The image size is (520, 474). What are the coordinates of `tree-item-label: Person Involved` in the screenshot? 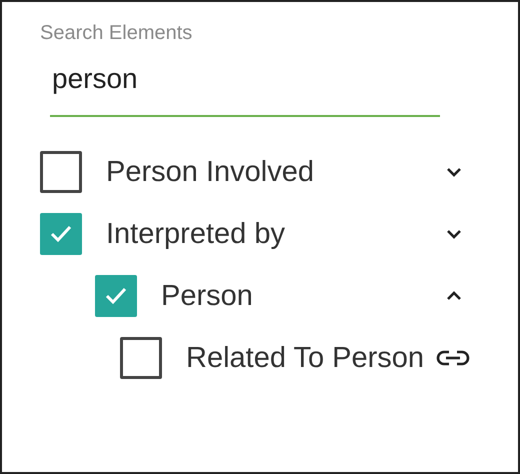 It's located at (210, 172).